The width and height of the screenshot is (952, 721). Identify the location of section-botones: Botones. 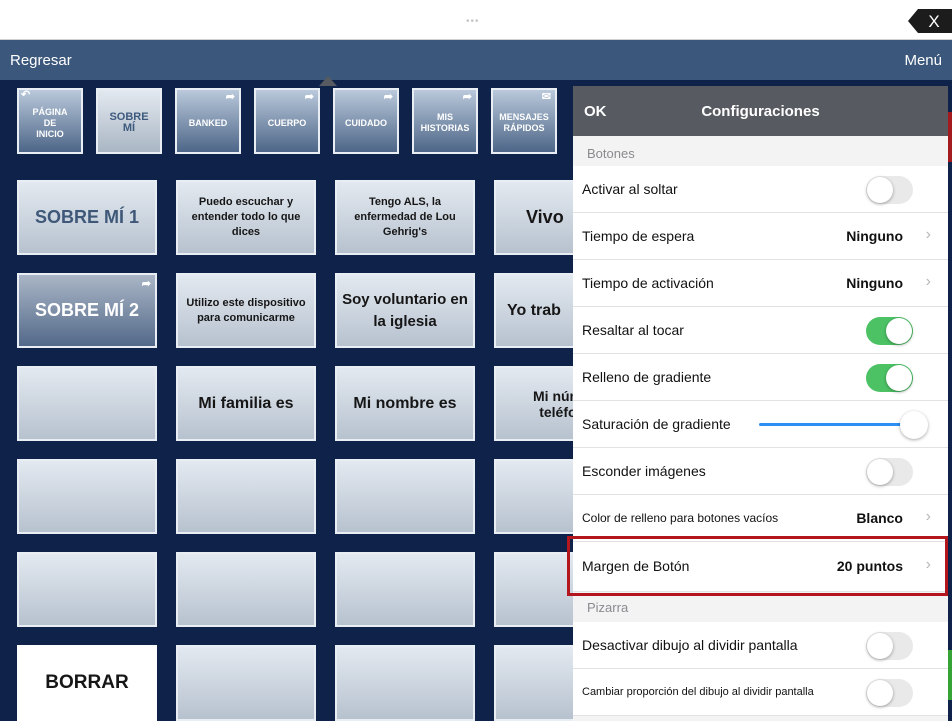
(611, 153).